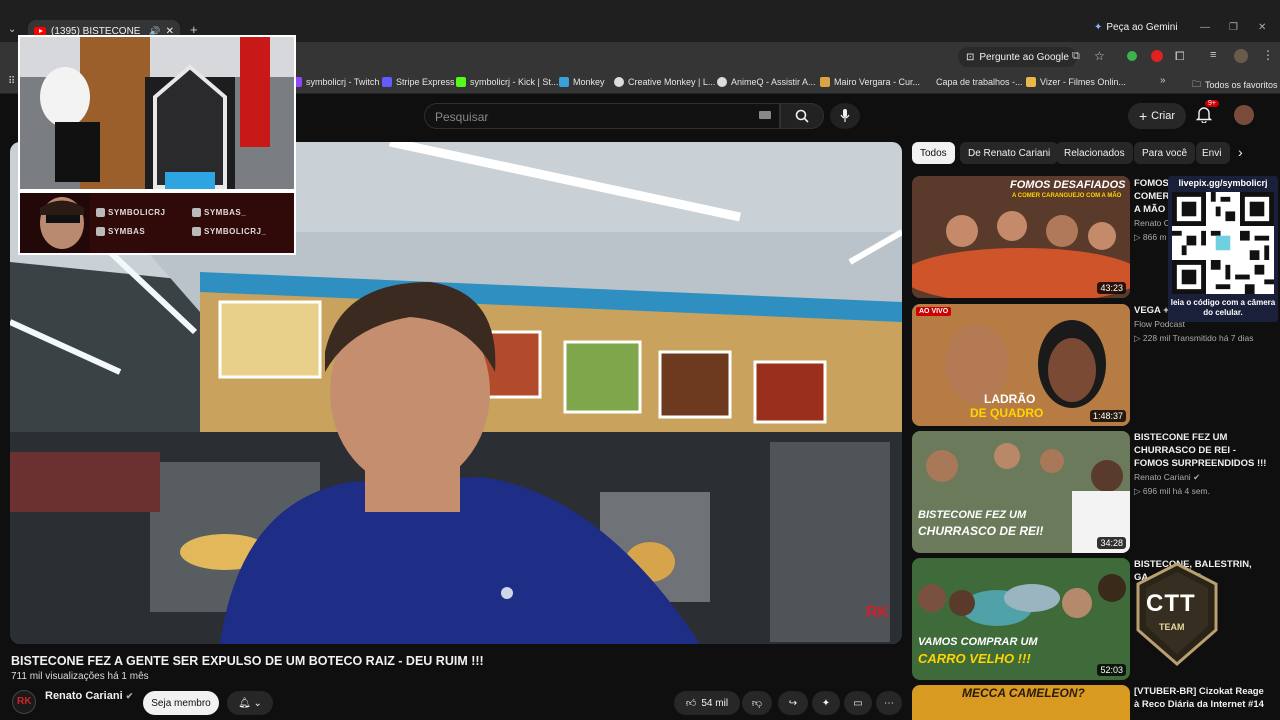 The width and height of the screenshot is (1280, 720). I want to click on mairo-icon, so click(825, 82).